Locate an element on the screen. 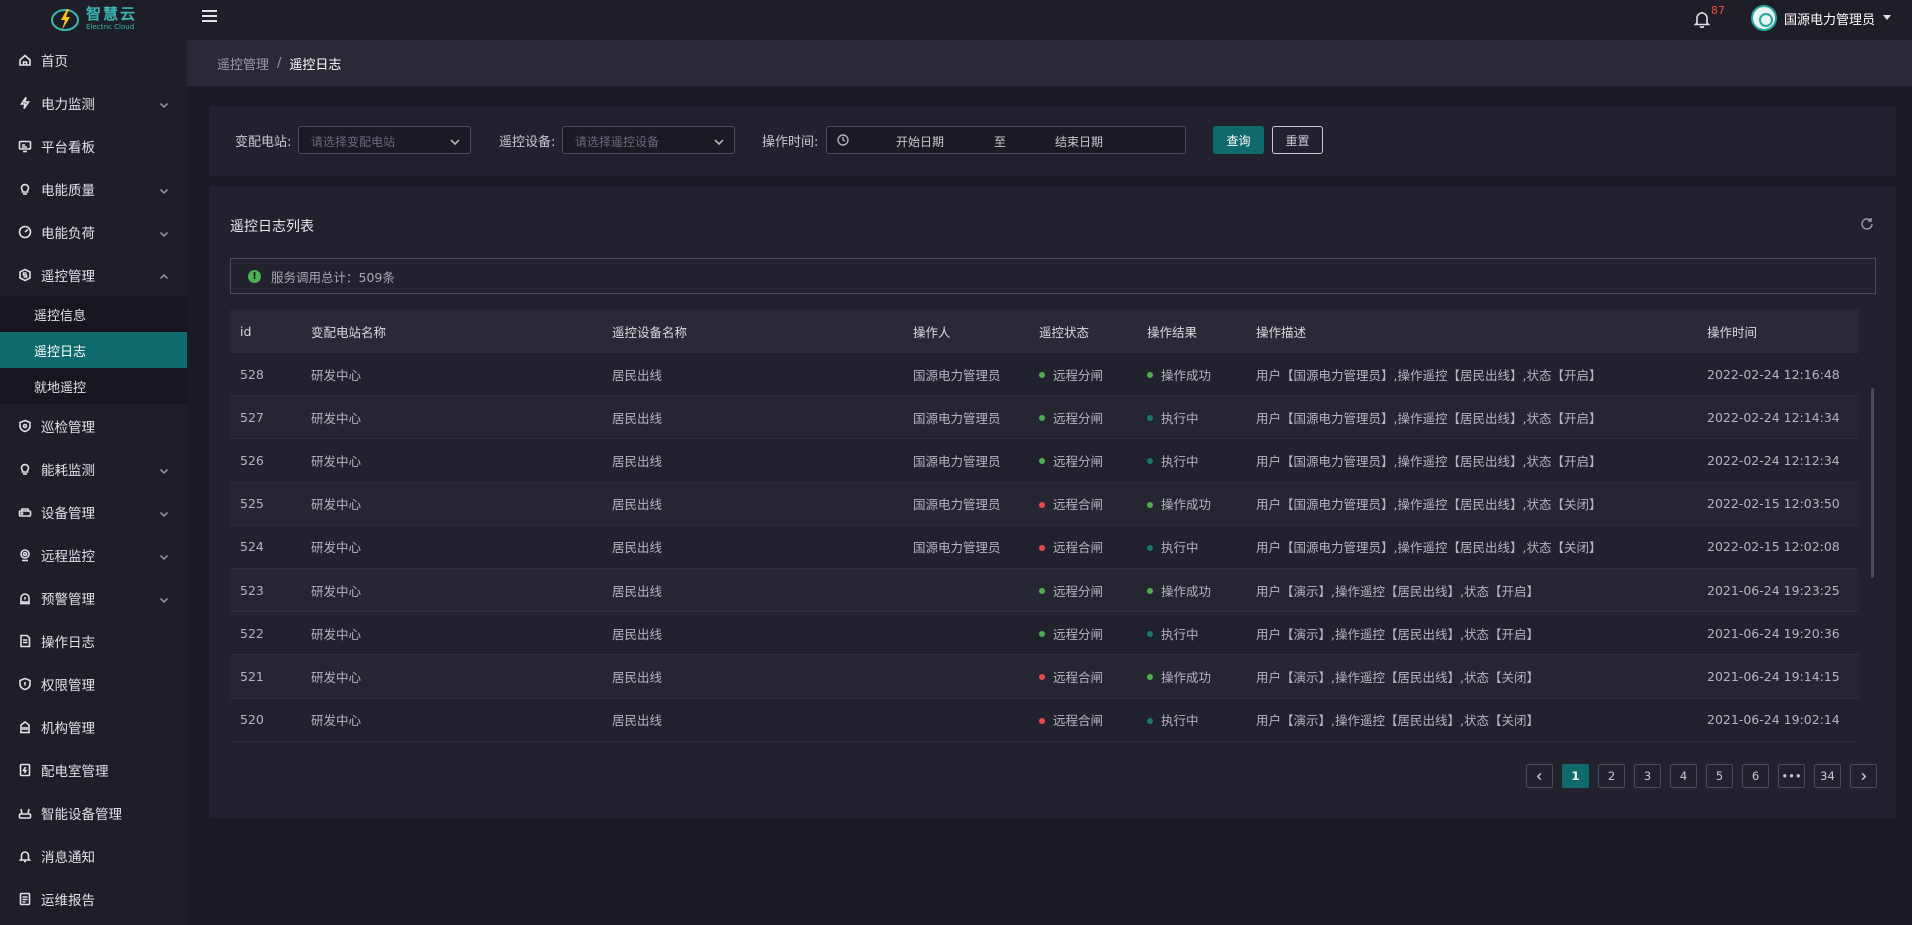  column-header: 变配电站名称 is located at coordinates (451, 331).